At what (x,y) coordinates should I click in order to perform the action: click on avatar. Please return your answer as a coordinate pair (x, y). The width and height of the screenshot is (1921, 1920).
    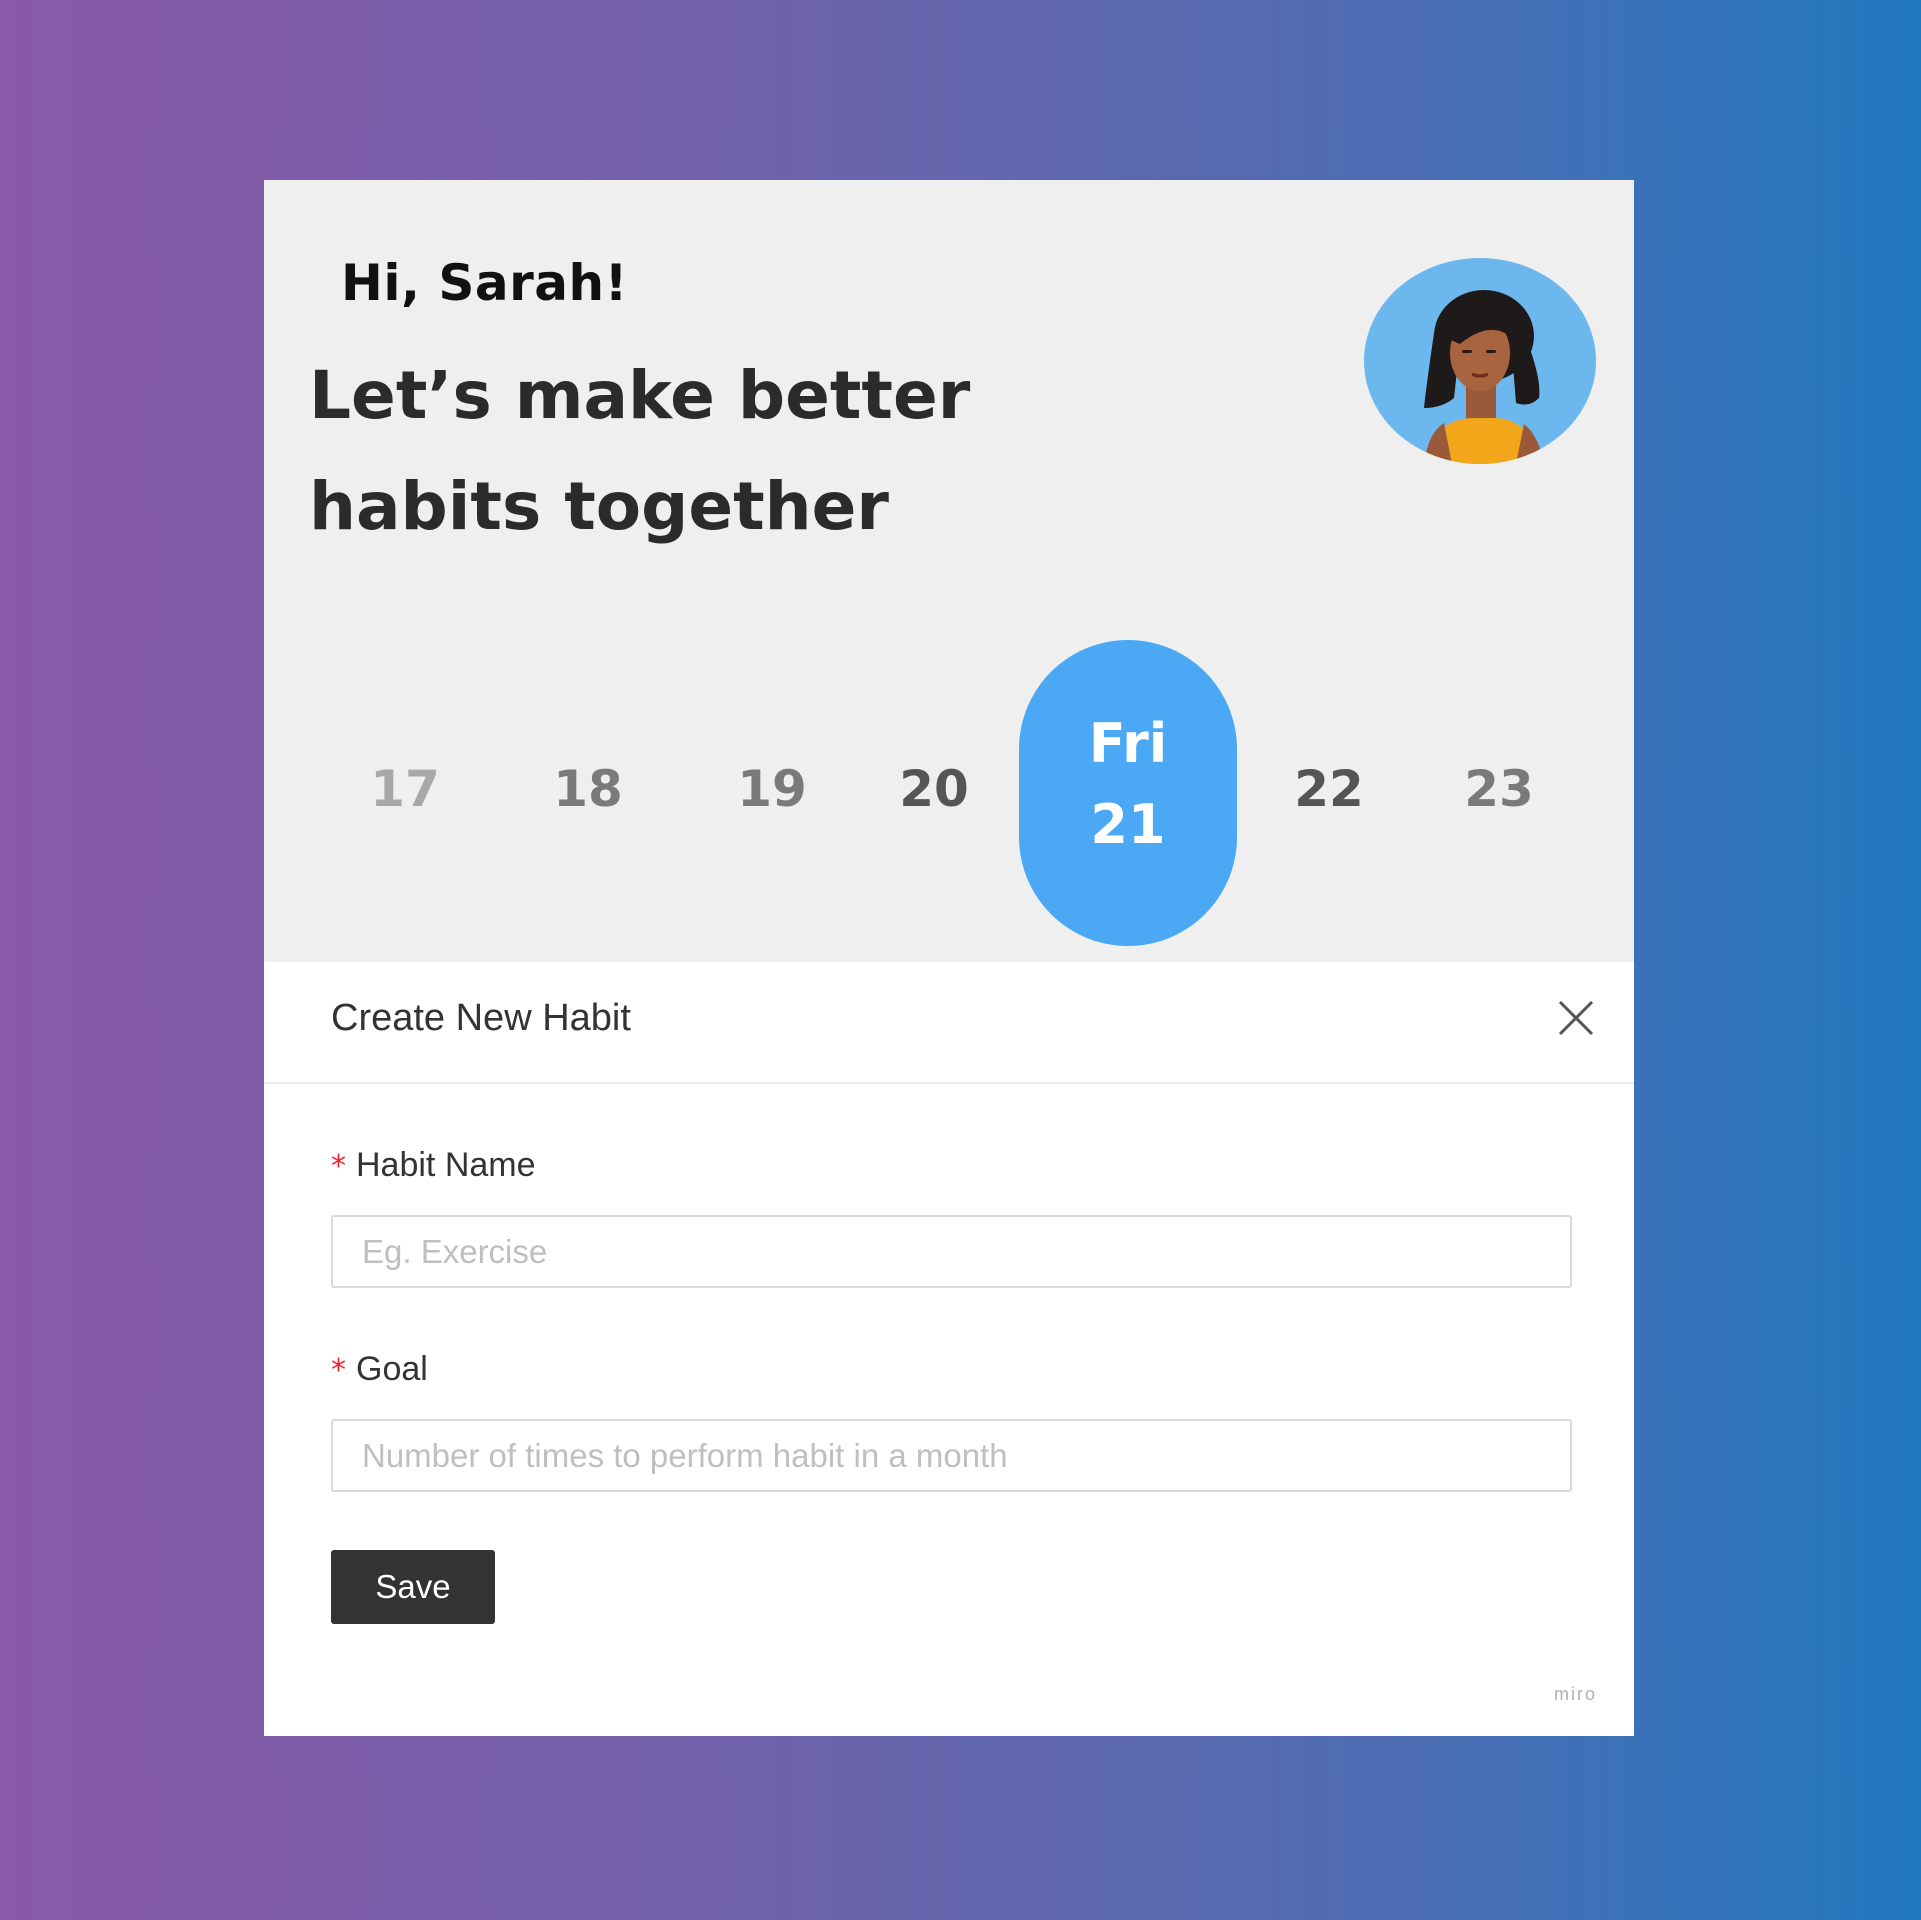
    Looking at the image, I should click on (1480, 361).